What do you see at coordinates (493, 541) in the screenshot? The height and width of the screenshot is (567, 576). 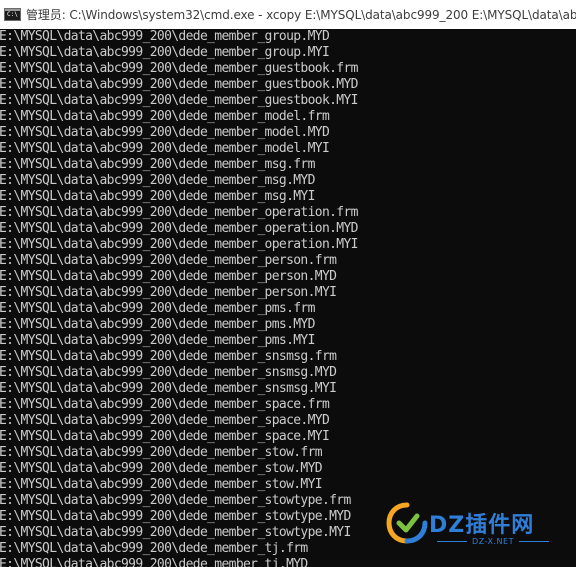 I see `watermark-domain: DZ-X.NET` at bounding box center [493, 541].